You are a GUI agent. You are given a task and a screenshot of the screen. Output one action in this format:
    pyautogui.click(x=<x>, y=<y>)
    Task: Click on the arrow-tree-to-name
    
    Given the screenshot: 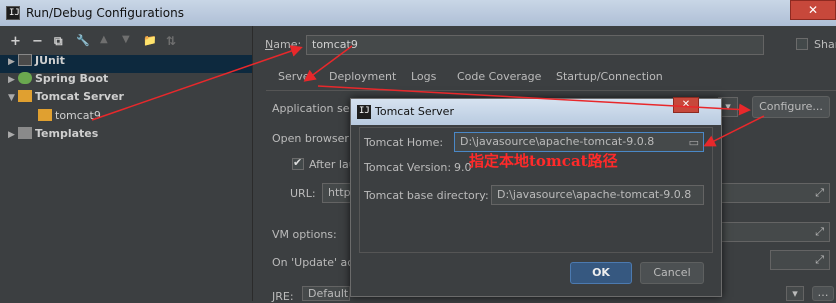 What is the action you would take?
    pyautogui.click(x=197, y=83)
    